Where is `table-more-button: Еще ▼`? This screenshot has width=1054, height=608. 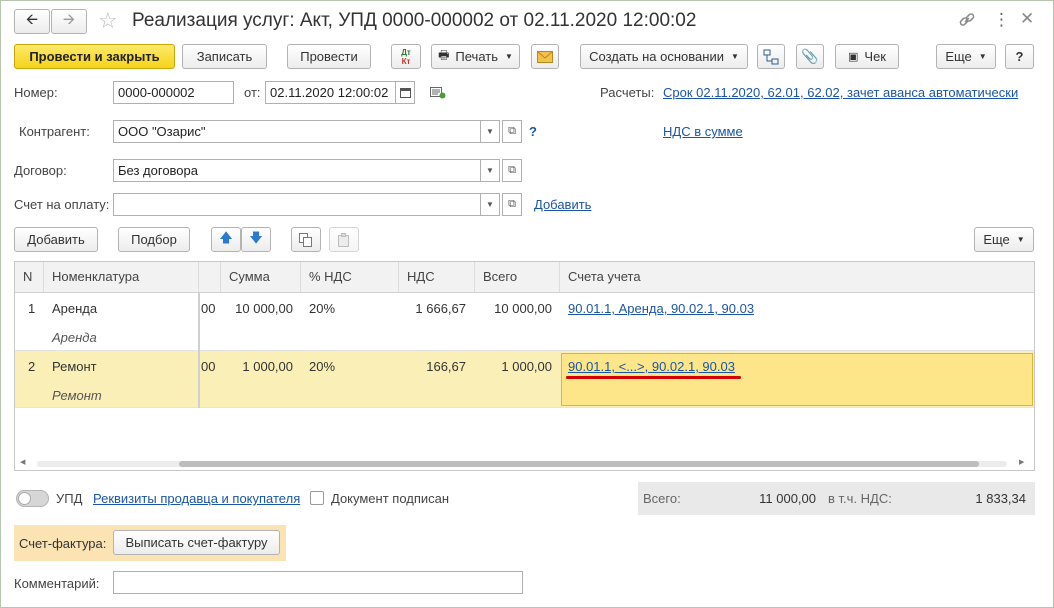 table-more-button: Еще ▼ is located at coordinates (1004, 239).